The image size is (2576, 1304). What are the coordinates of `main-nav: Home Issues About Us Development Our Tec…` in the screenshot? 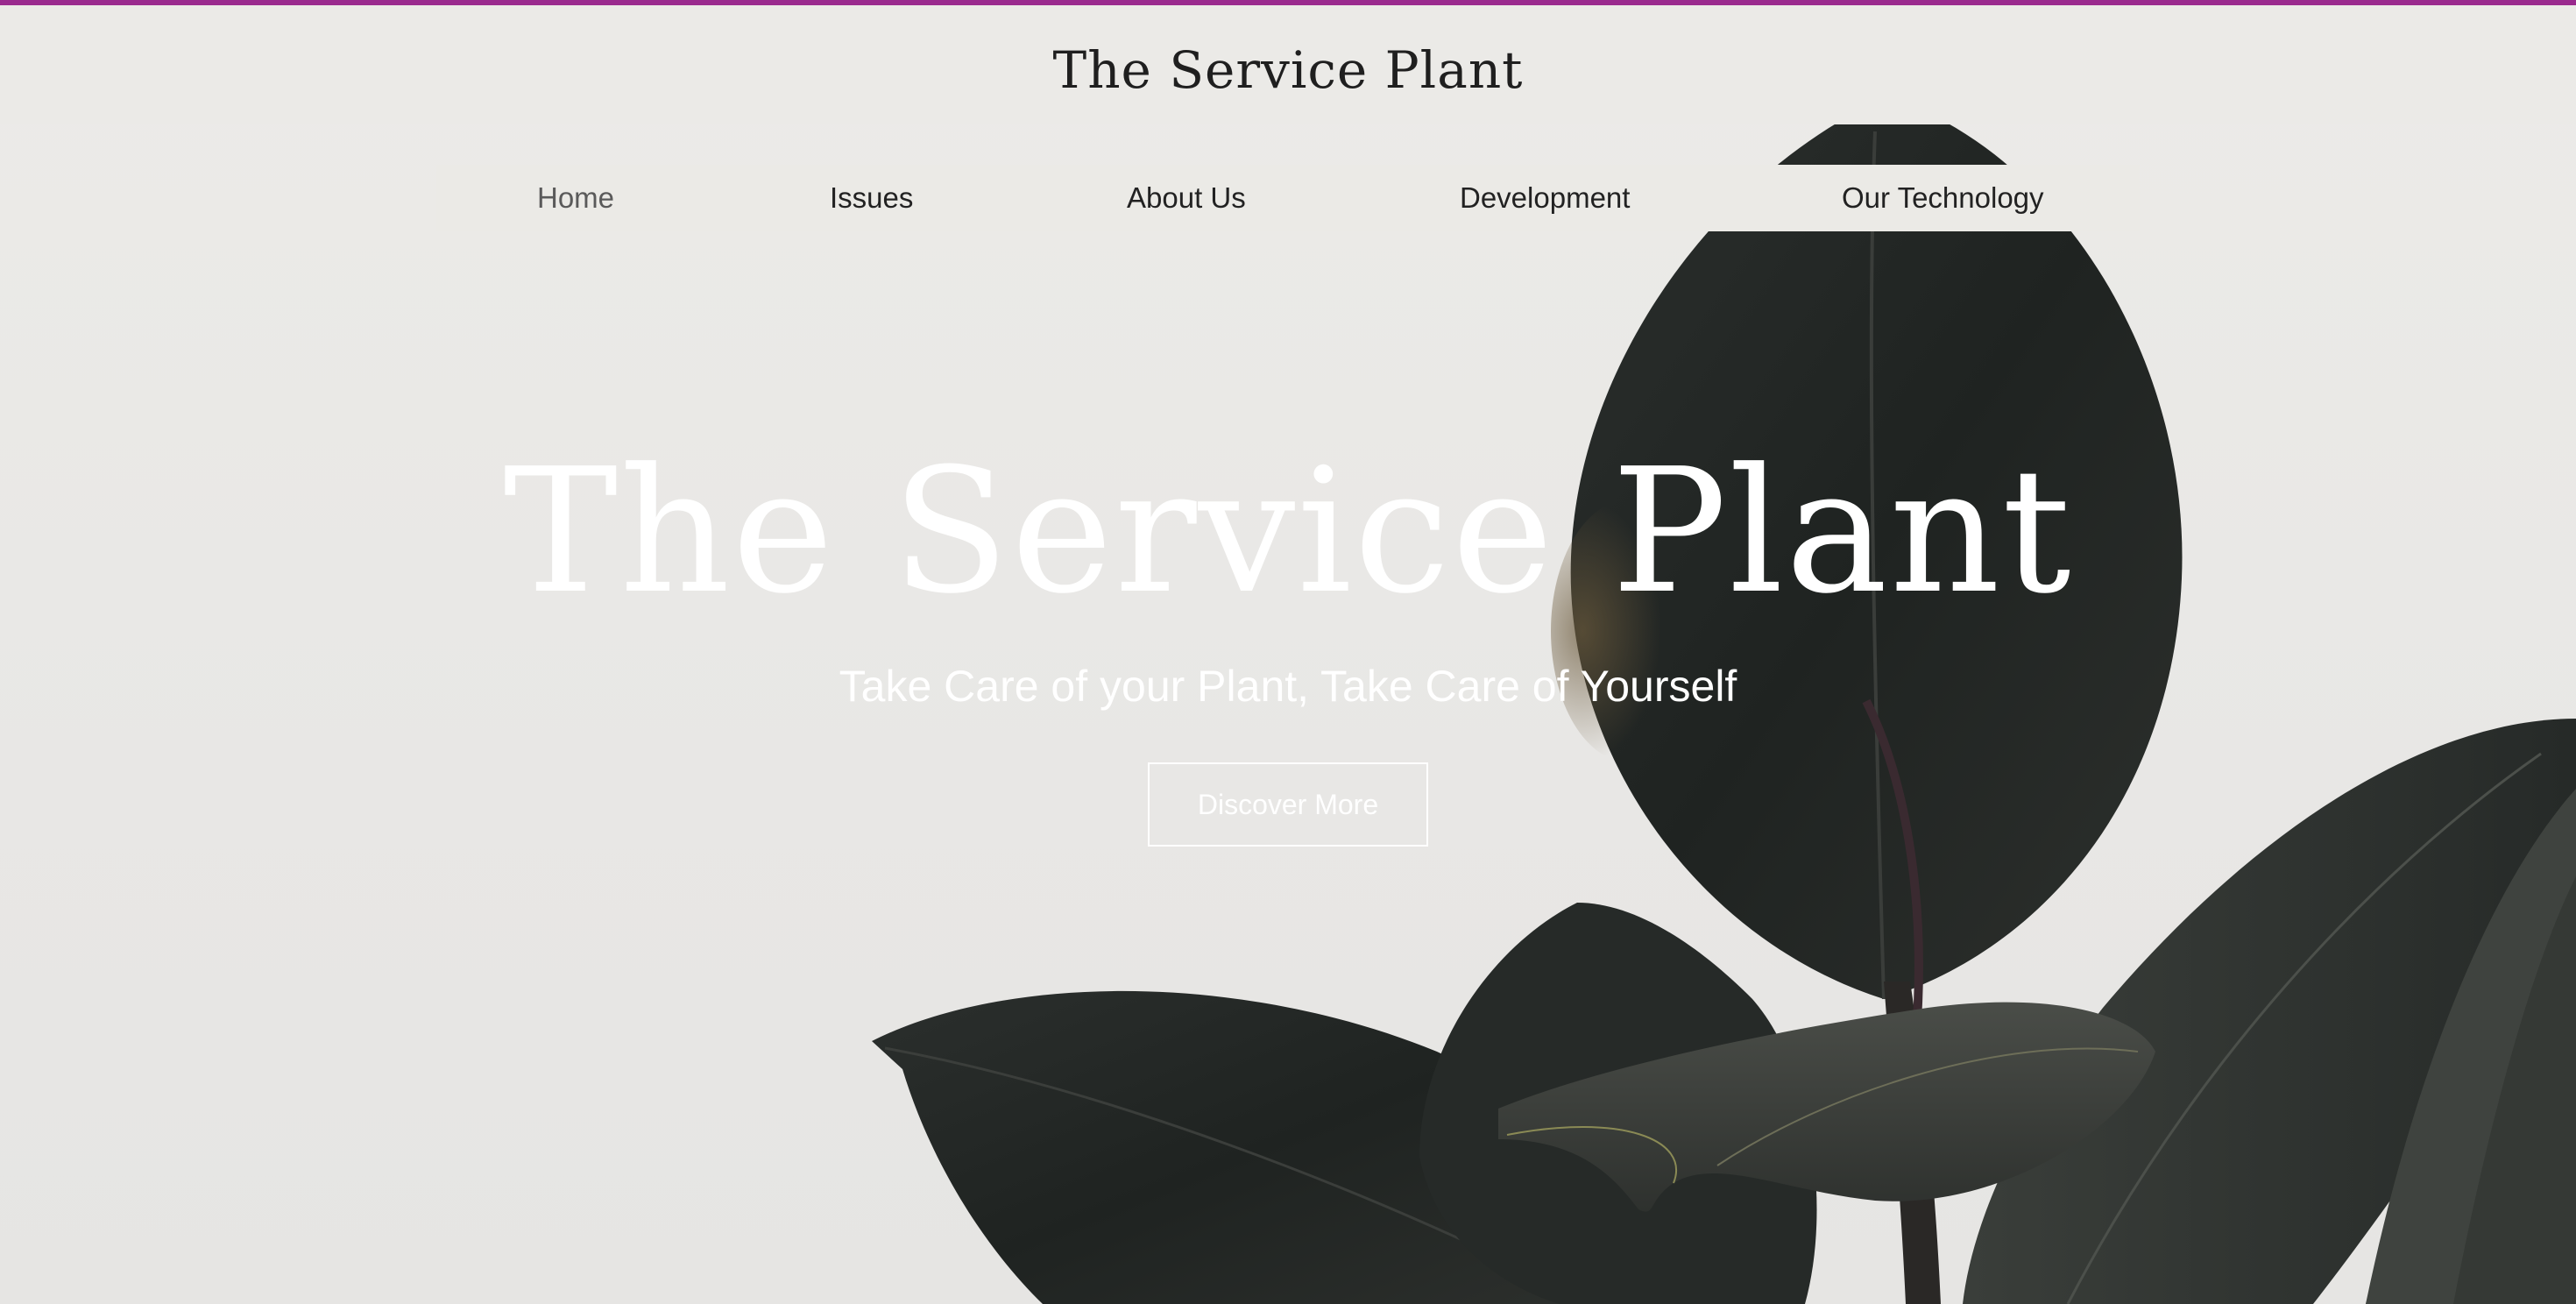 It's located at (1288, 198).